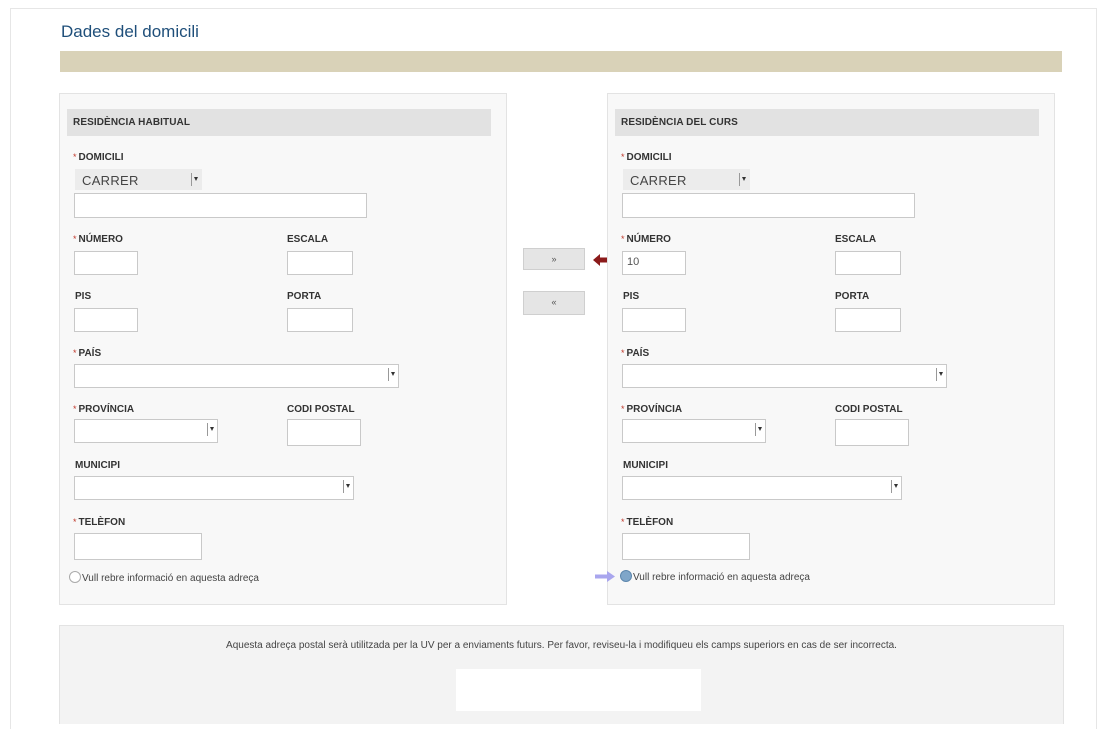 The width and height of the screenshot is (1099, 729). What do you see at coordinates (75, 577) in the screenshot?
I see `radio-unchecked-icon` at bounding box center [75, 577].